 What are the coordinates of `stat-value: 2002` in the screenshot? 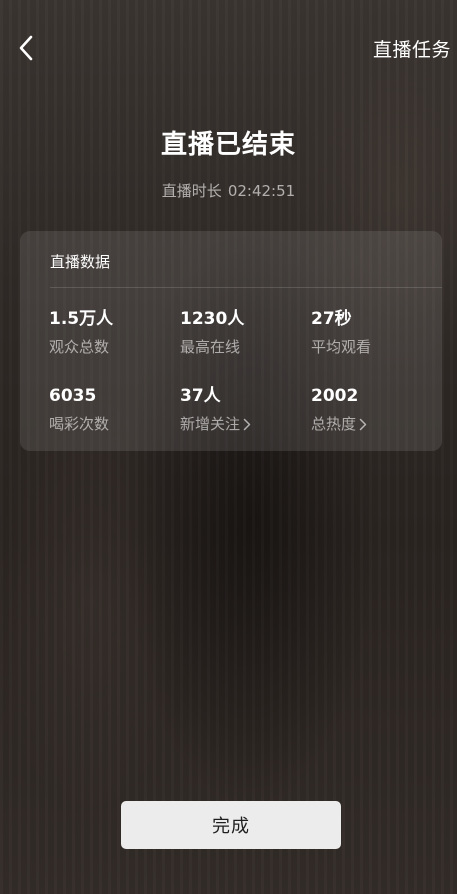 It's located at (335, 396).